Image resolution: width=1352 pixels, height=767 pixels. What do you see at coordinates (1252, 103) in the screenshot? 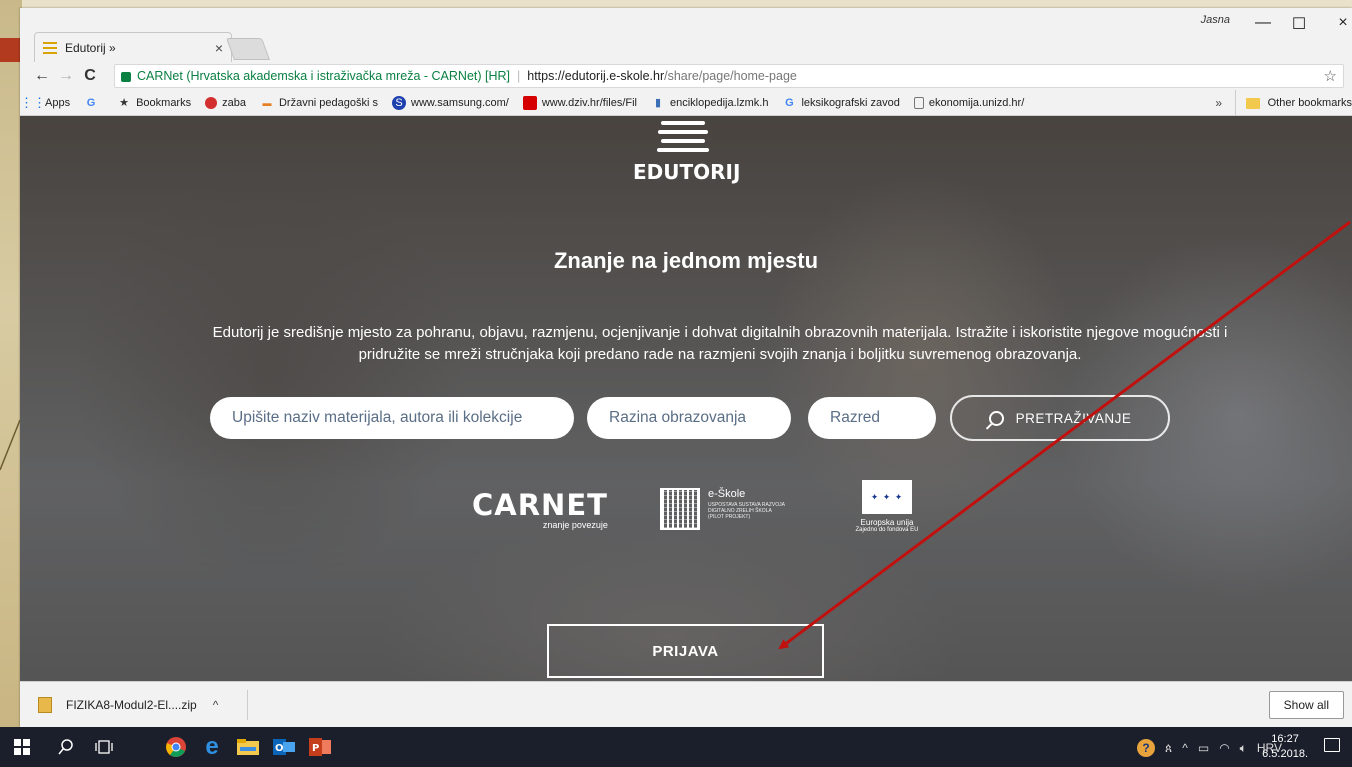
I see `folder-icon` at bounding box center [1252, 103].